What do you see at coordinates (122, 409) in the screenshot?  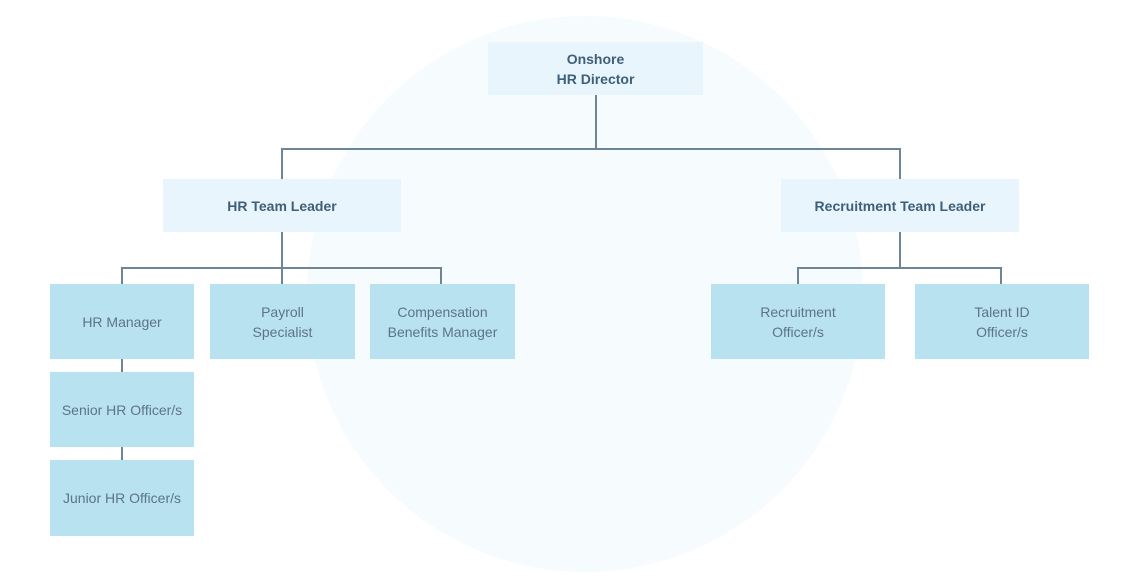 I see `node-senior-hr-officers: Senior HR Officer/s` at bounding box center [122, 409].